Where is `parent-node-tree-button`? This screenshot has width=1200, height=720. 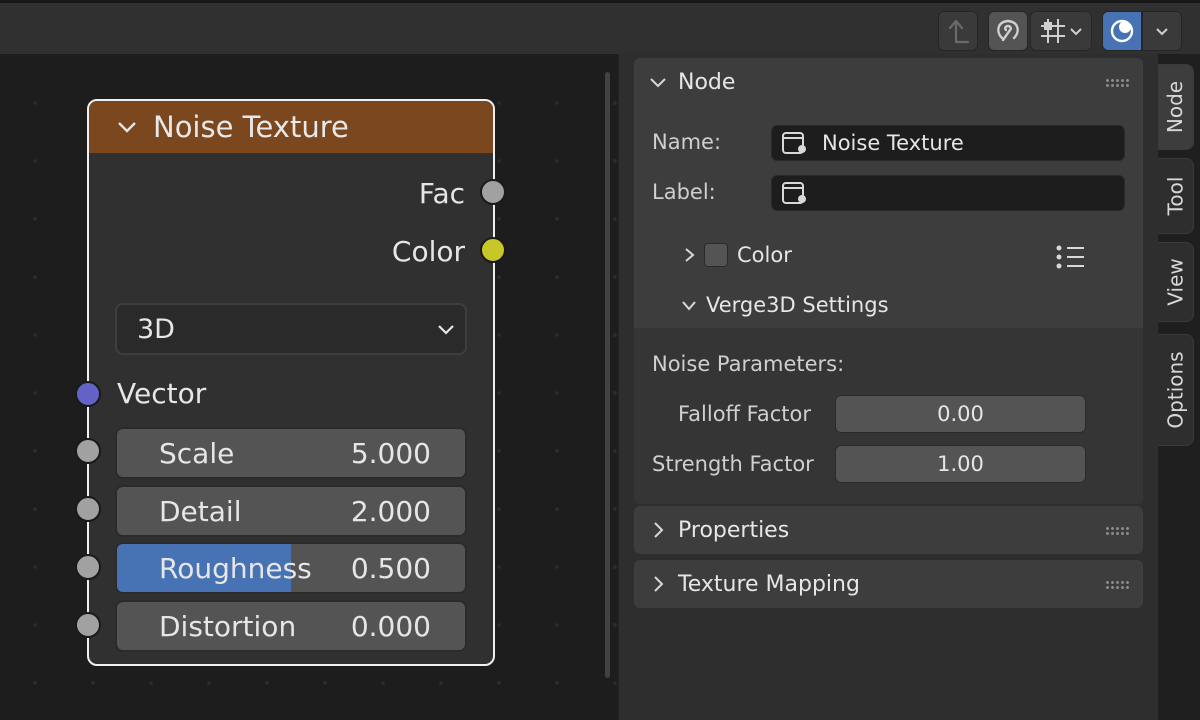
parent-node-tree-button is located at coordinates (958, 31).